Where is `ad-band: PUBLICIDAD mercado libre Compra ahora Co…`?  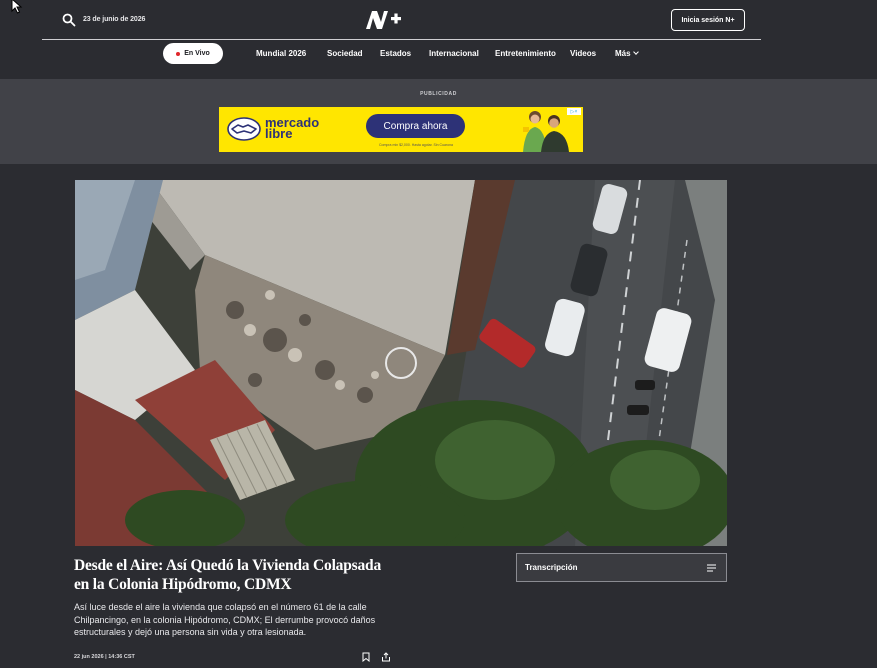 ad-band: PUBLICIDAD mercado libre Compra ahora Co… is located at coordinates (438, 121).